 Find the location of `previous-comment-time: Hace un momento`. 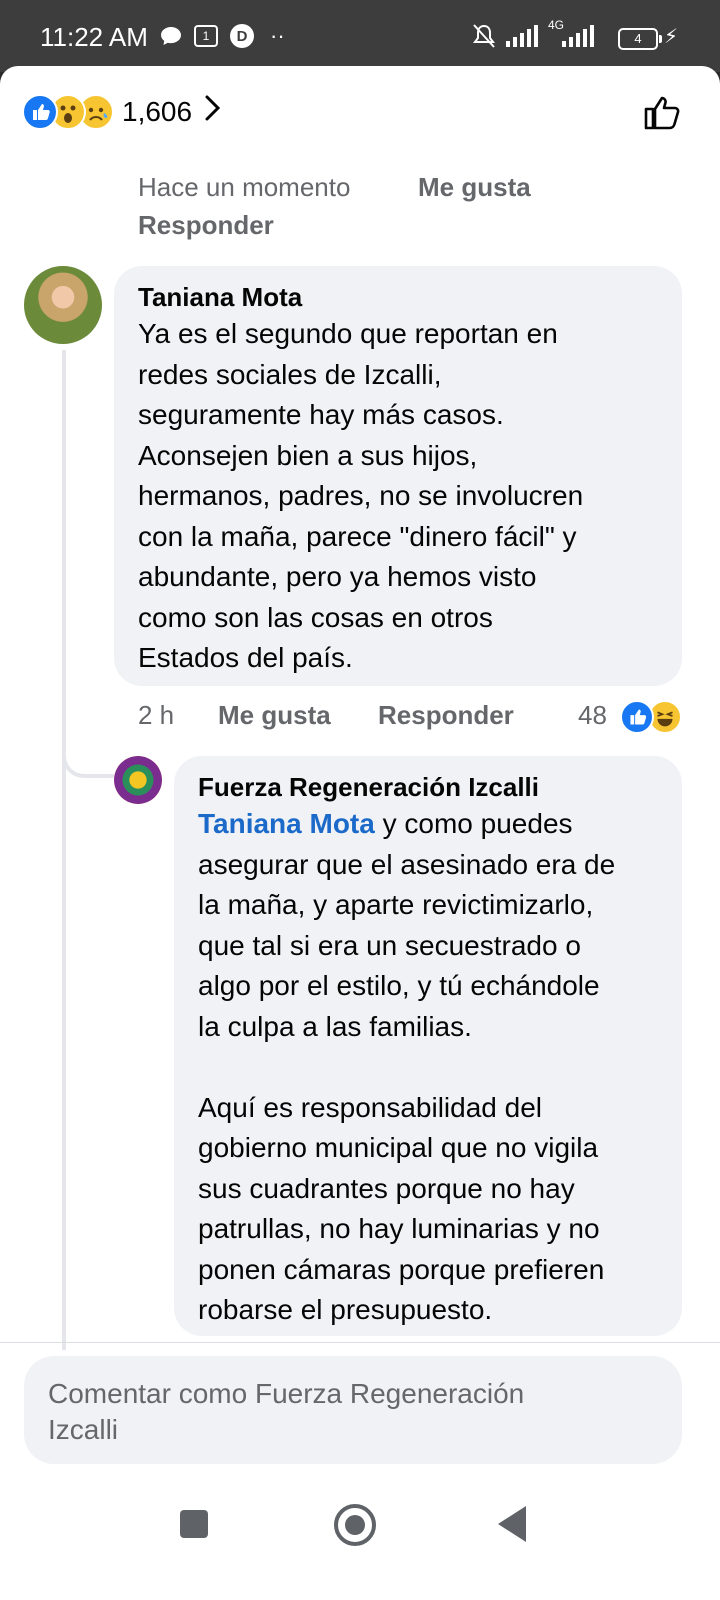

previous-comment-time: Hace un momento is located at coordinates (244, 187).